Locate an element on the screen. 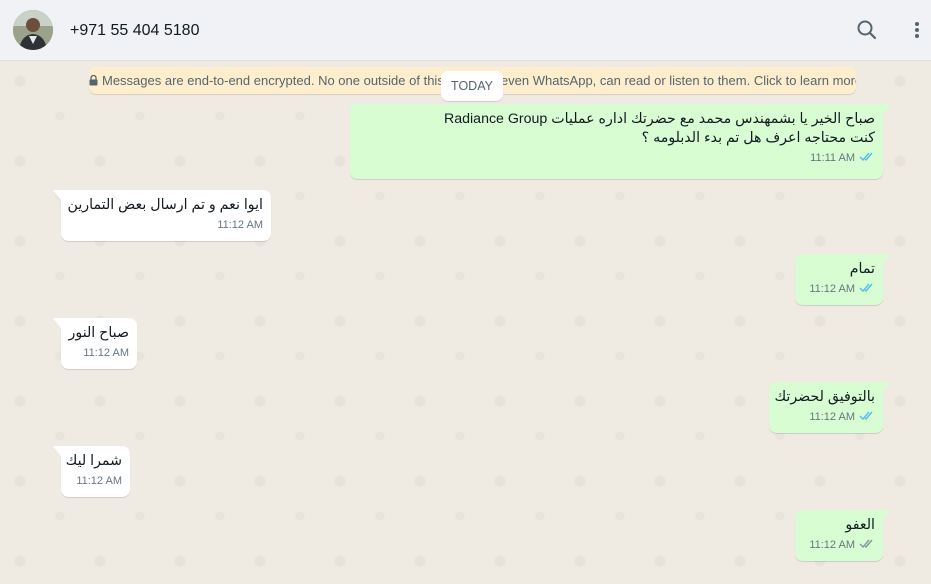 Image resolution: width=931 pixels, height=584 pixels. message-bubble-outgoing: العفو 11:12 AM is located at coordinates (843, 535).